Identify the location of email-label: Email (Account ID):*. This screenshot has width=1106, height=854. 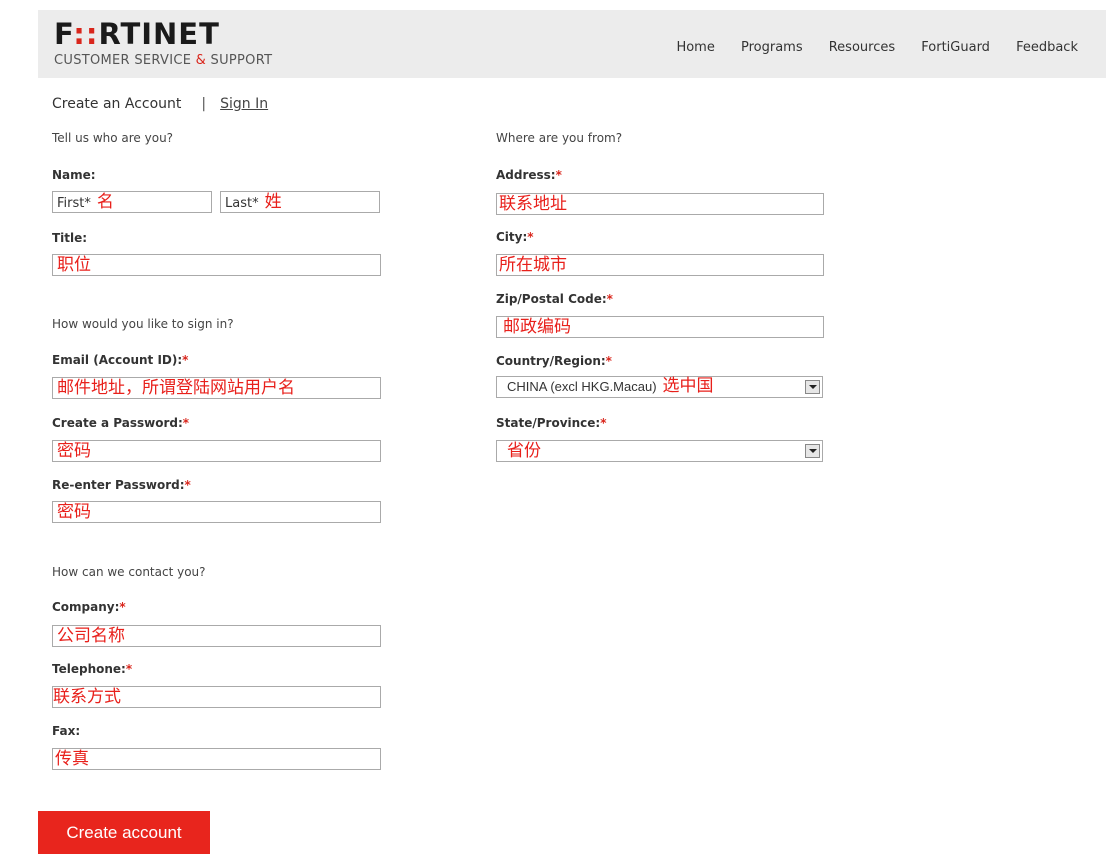
(120, 360).